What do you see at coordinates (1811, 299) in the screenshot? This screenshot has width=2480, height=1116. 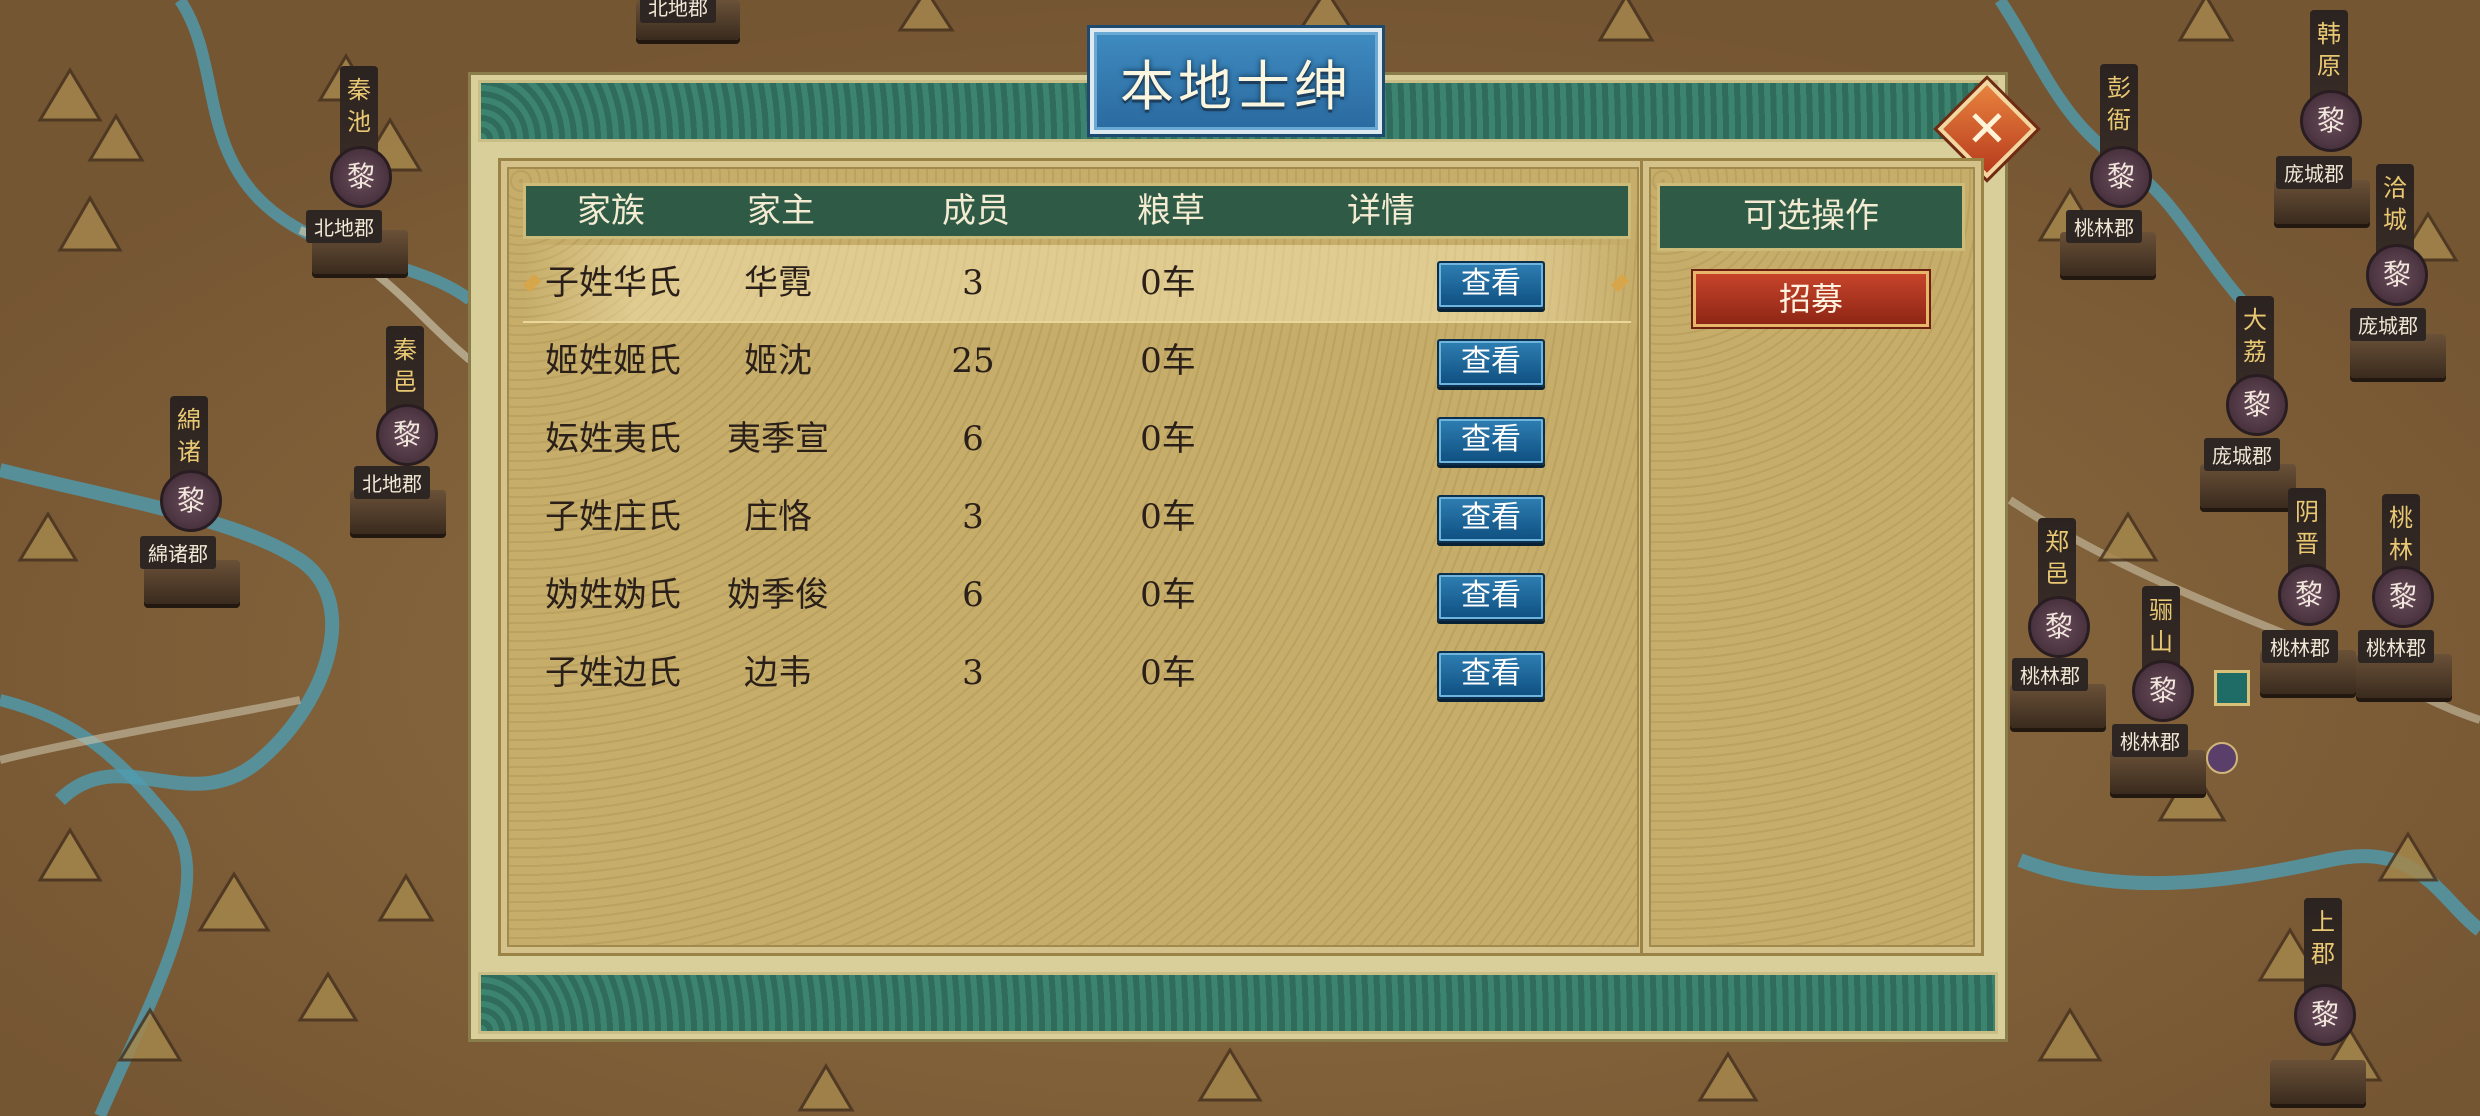 I see `recruit-button: 招募` at bounding box center [1811, 299].